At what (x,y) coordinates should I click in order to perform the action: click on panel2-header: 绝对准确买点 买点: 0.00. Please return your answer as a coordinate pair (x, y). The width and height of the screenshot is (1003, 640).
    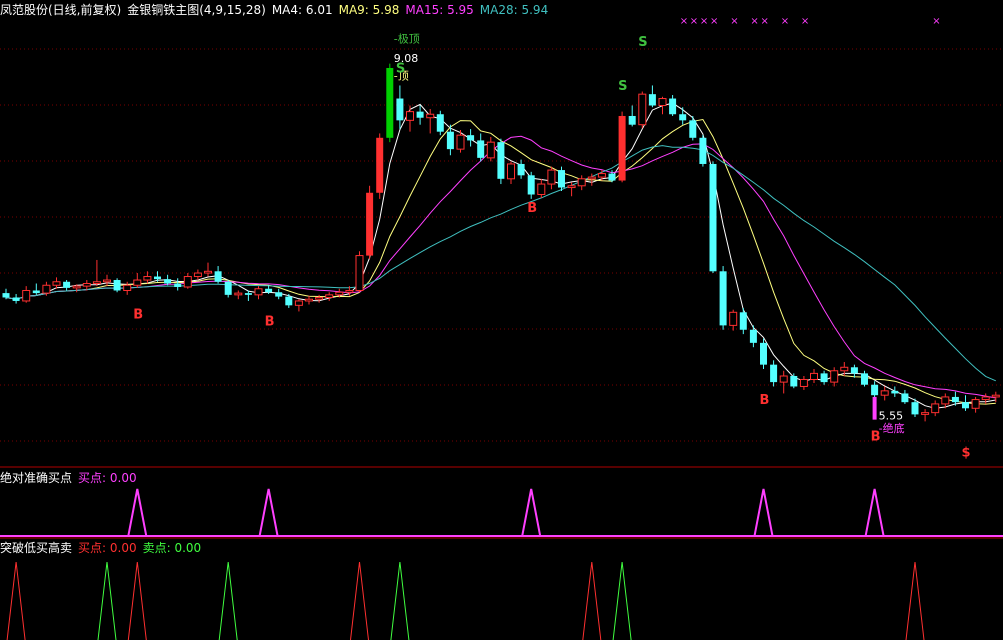
    Looking at the image, I should click on (71, 478).